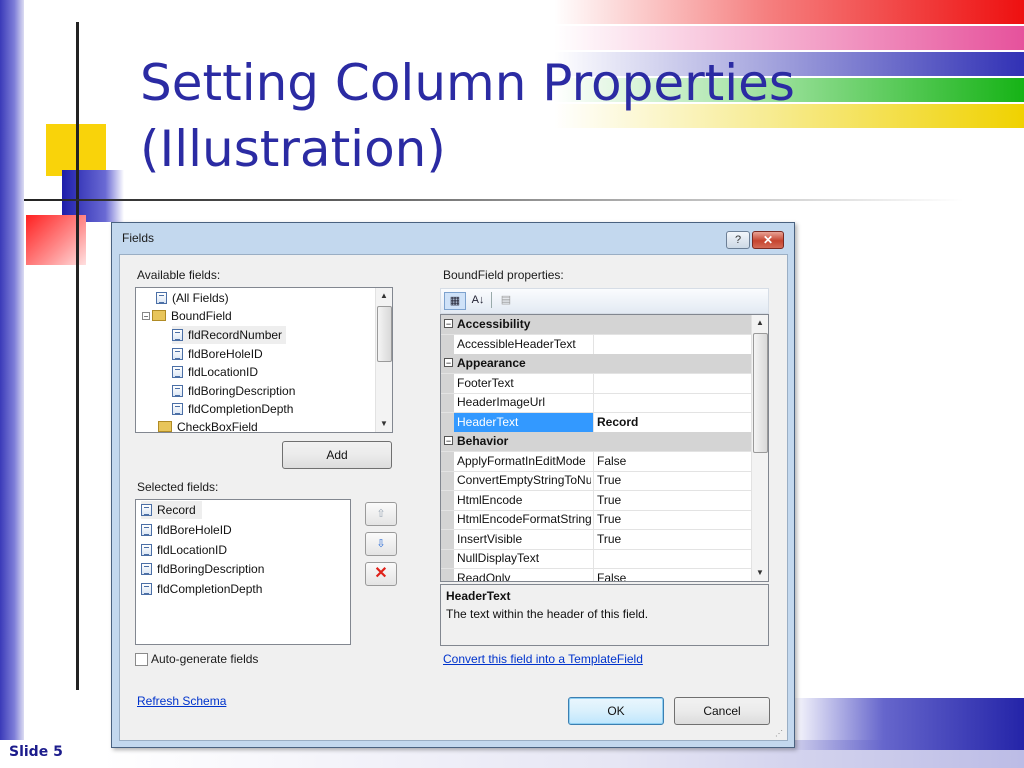 The height and width of the screenshot is (768, 1024). I want to click on close-button: ✕, so click(768, 240).